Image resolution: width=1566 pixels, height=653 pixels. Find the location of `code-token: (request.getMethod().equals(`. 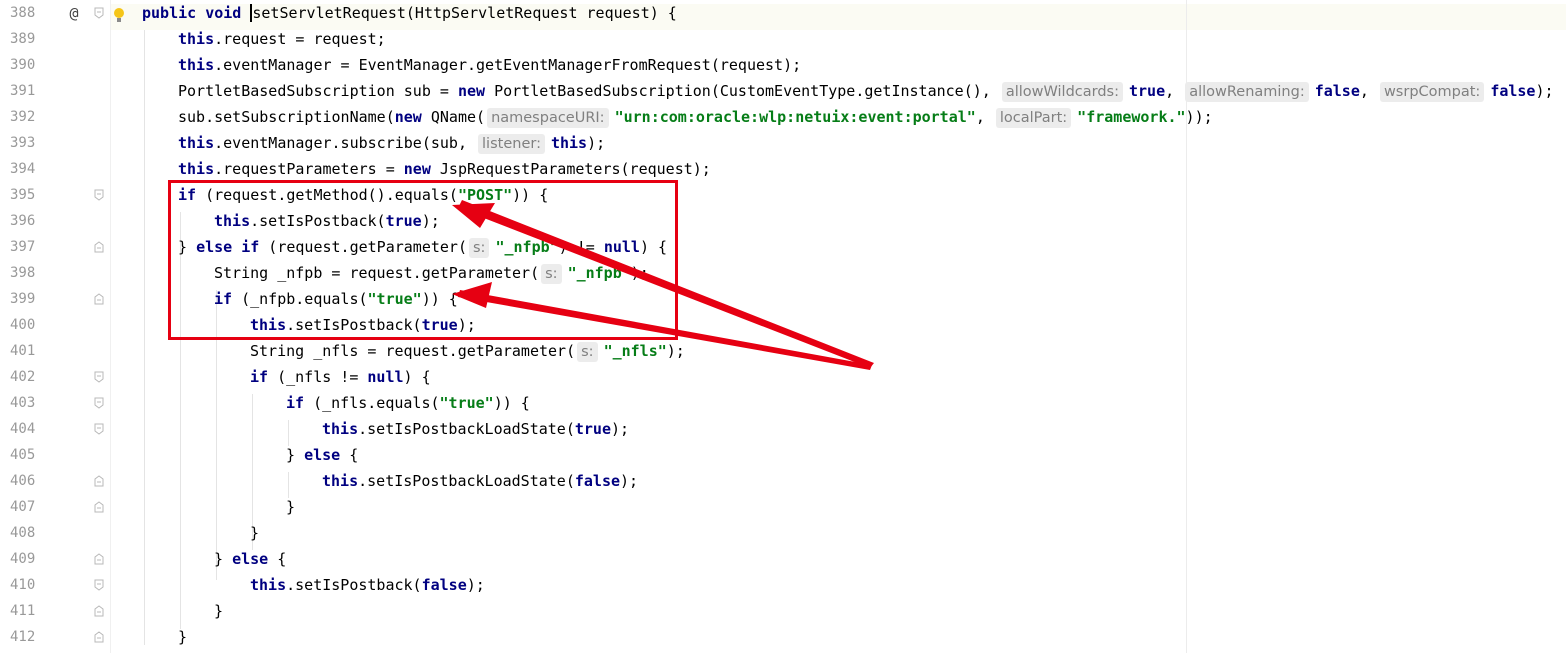

code-token: (request.getMethod().equals( is located at coordinates (327, 195).